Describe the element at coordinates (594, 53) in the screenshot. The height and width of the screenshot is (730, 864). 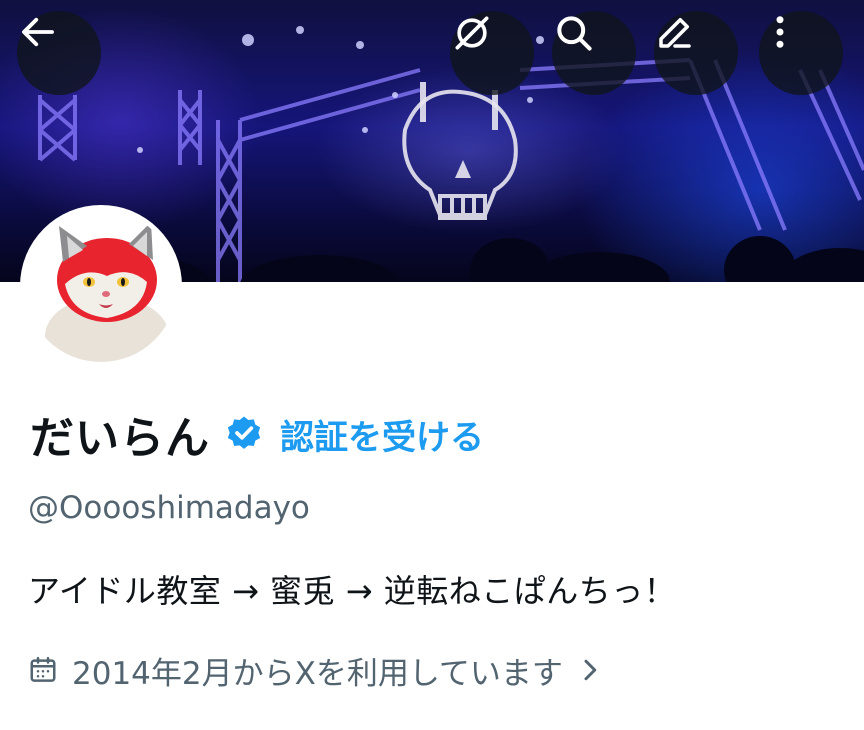
I see `search-button` at that location.